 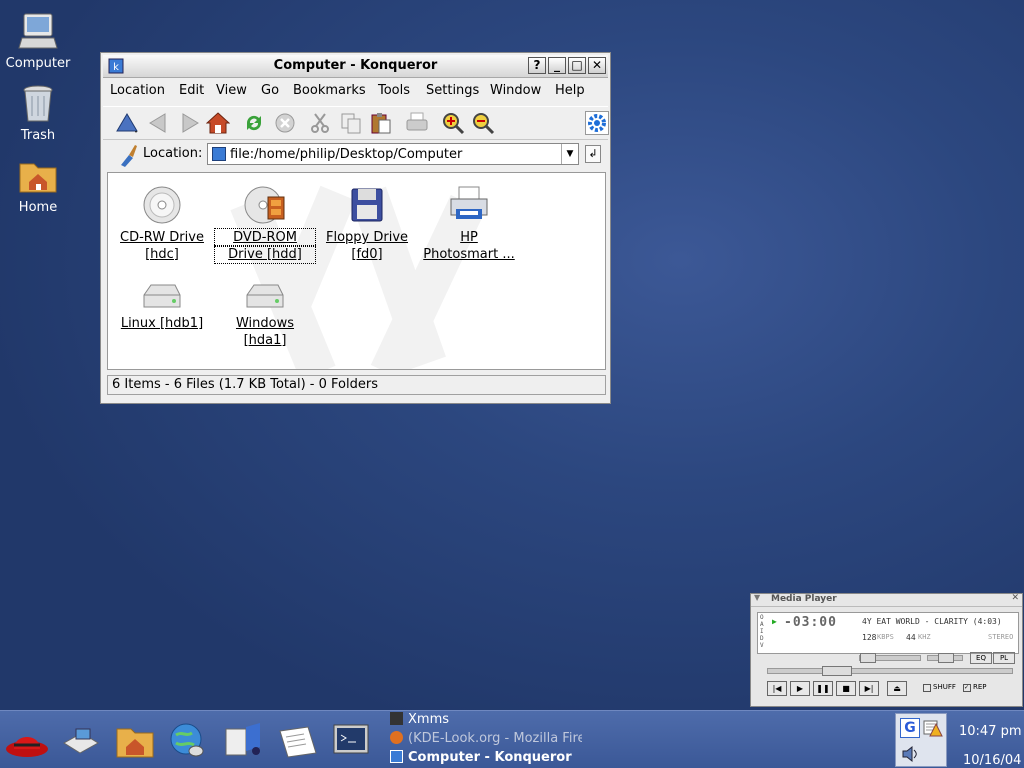 I want to click on file-item: DVD-ROM Drive [hdd], so click(x=265, y=224).